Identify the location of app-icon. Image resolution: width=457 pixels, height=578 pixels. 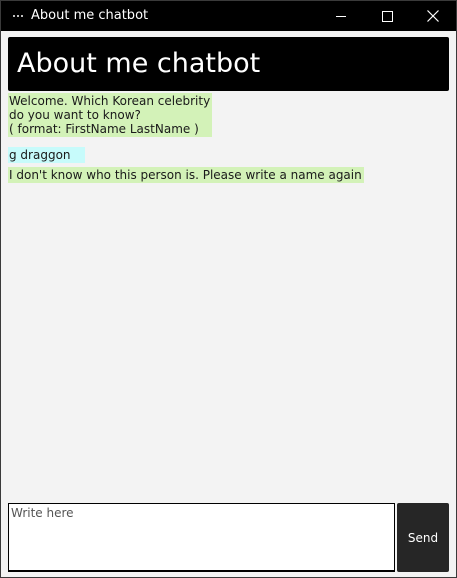
(18, 16).